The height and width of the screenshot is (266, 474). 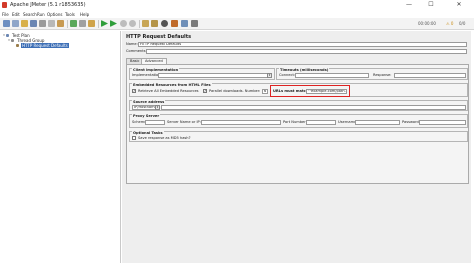 What do you see at coordinates (41, 14) in the screenshot?
I see `menu-run: Run` at bounding box center [41, 14].